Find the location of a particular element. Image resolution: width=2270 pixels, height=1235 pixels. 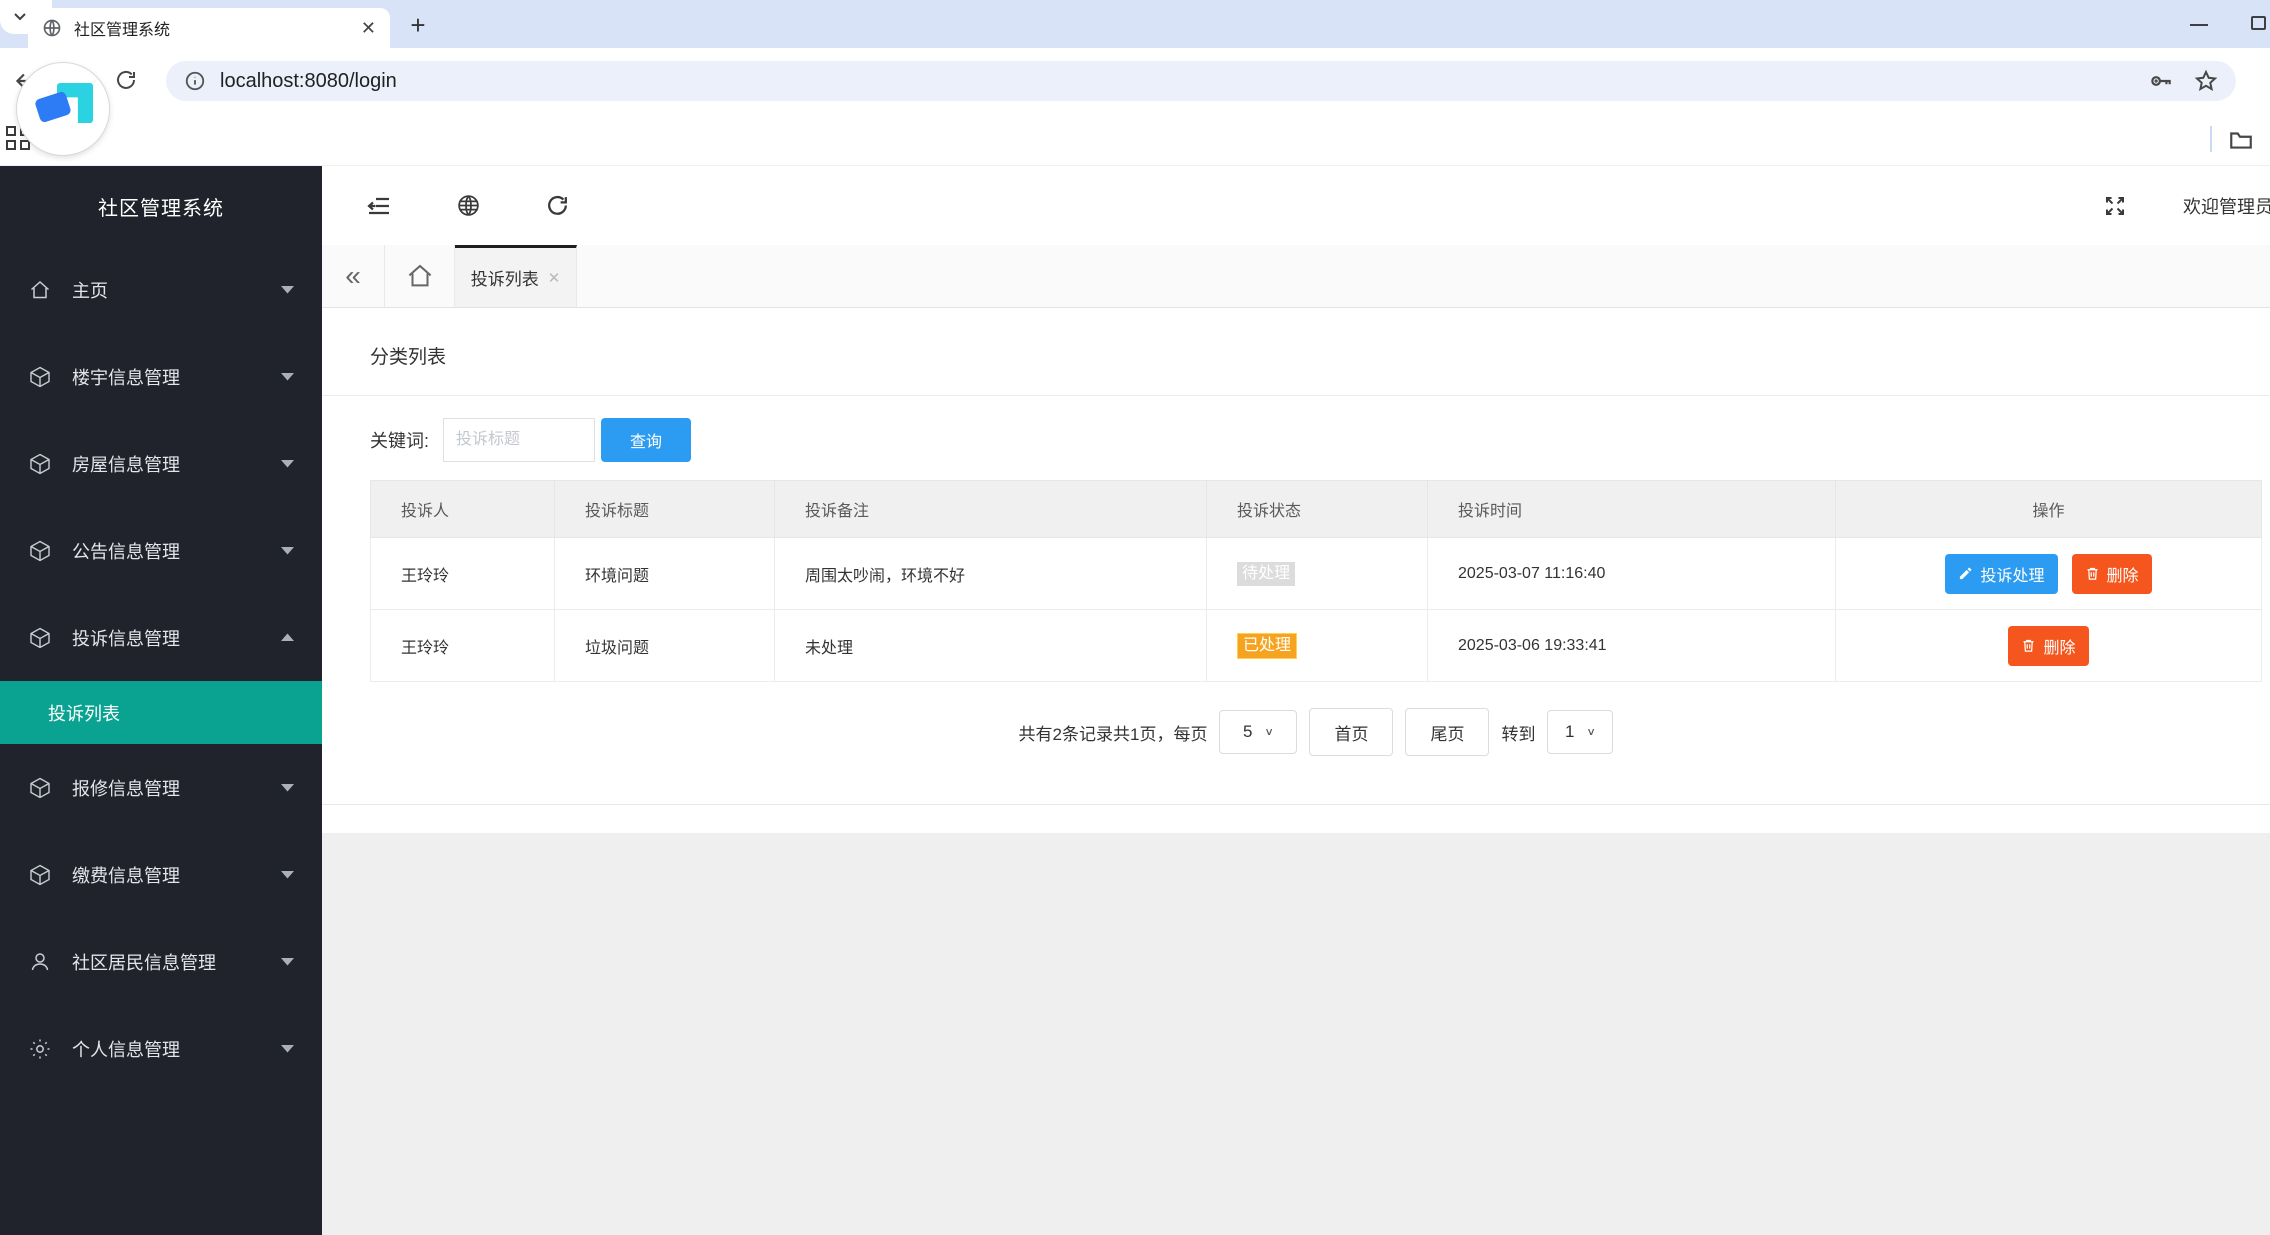

collapse-sidebar-icon is located at coordinates (379, 206).